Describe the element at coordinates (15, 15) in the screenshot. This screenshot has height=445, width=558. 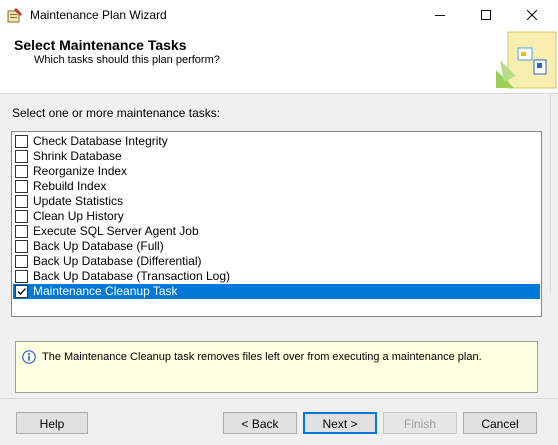
I see `maintenance-plan-app-icon` at that location.